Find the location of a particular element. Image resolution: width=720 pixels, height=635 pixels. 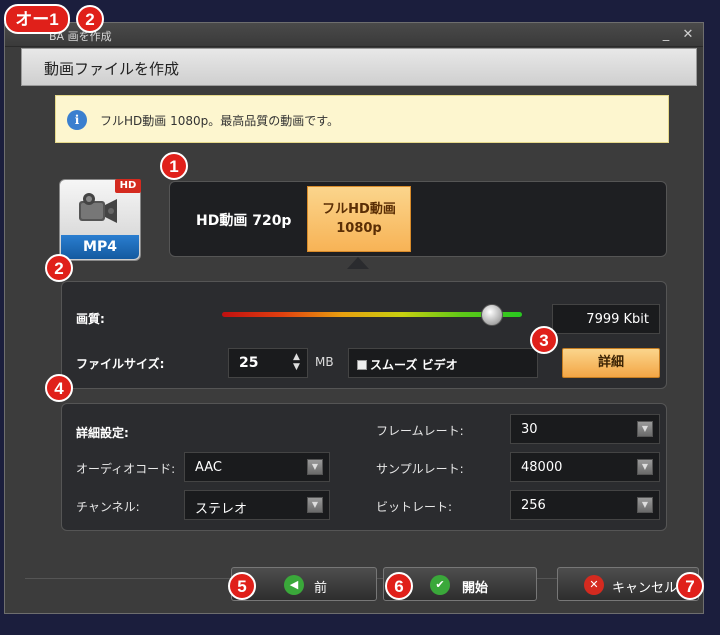

annotation-badge-4: 4 is located at coordinates (59, 388).